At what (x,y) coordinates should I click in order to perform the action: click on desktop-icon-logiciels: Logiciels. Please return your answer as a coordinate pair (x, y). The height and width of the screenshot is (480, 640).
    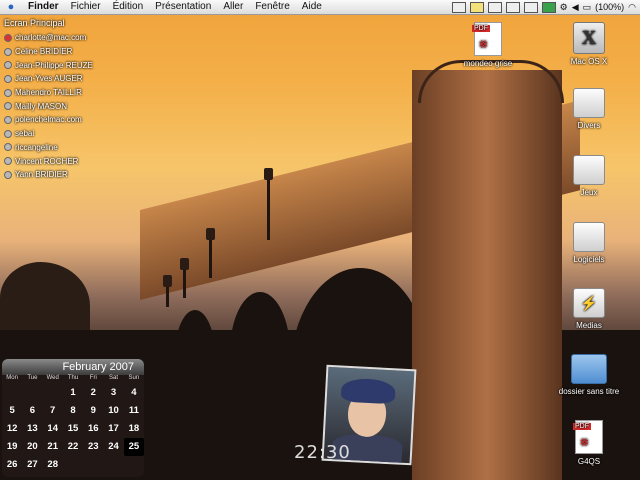
    Looking at the image, I should click on (589, 243).